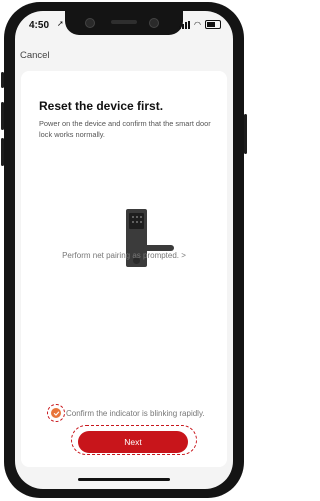 This screenshot has width=320, height=501. What do you see at coordinates (39, 25) in the screenshot?
I see `status-time: 4:50` at bounding box center [39, 25].